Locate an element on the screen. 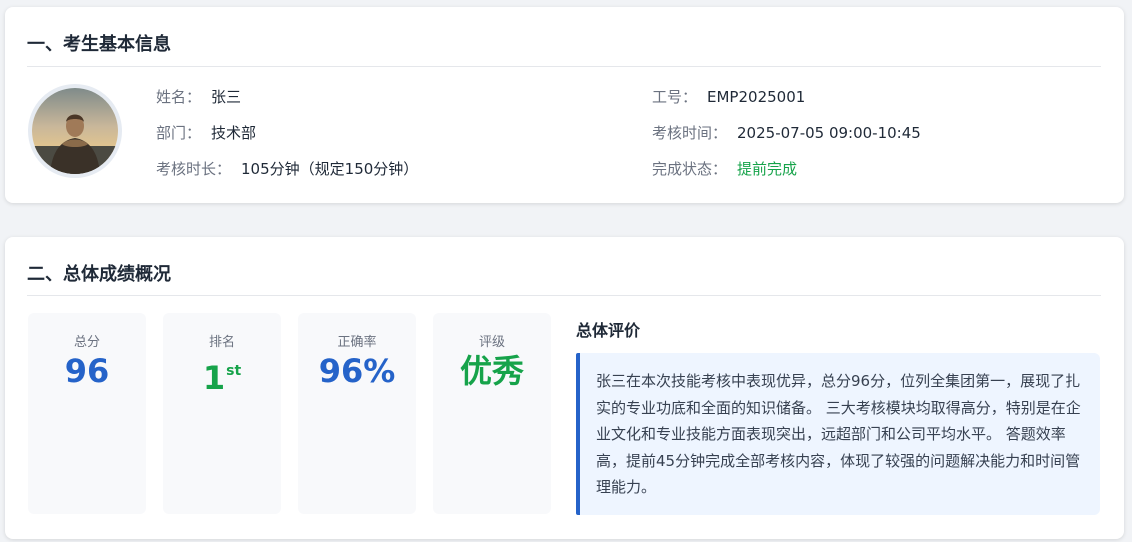 This screenshot has height=542, width=1132. rank-suffix: st is located at coordinates (234, 371).